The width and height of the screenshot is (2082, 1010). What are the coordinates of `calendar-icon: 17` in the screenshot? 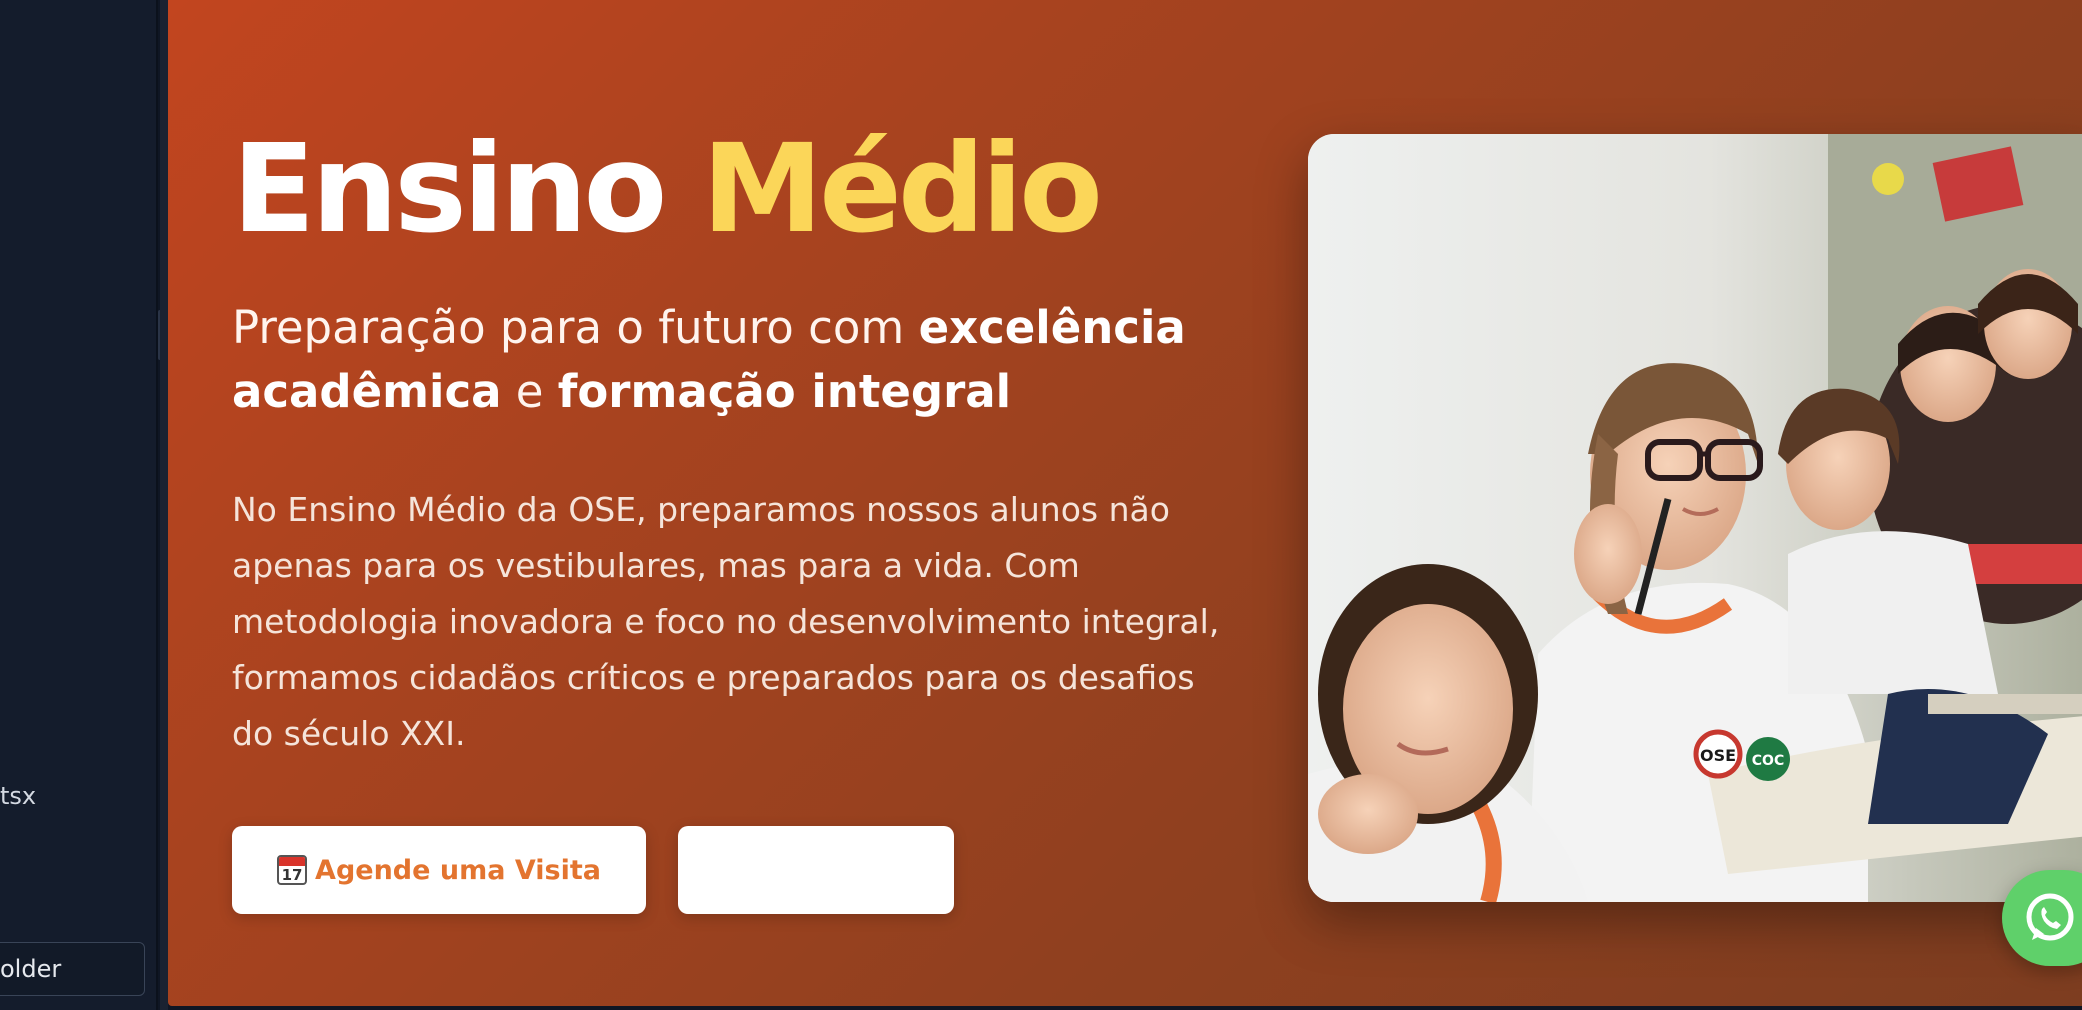 It's located at (292, 870).